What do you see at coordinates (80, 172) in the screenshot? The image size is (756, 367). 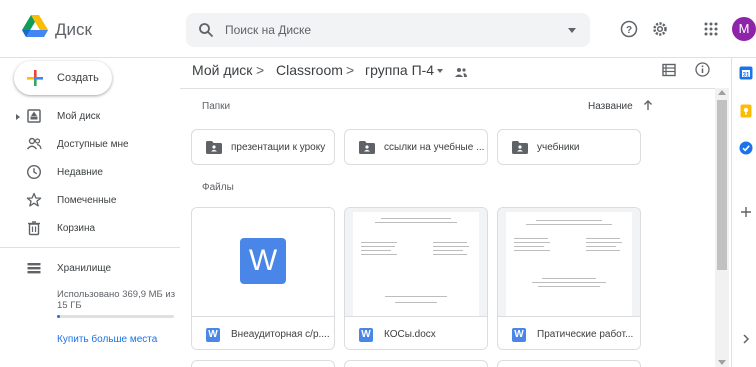 I see `sidebar-item-label: Недавние` at bounding box center [80, 172].